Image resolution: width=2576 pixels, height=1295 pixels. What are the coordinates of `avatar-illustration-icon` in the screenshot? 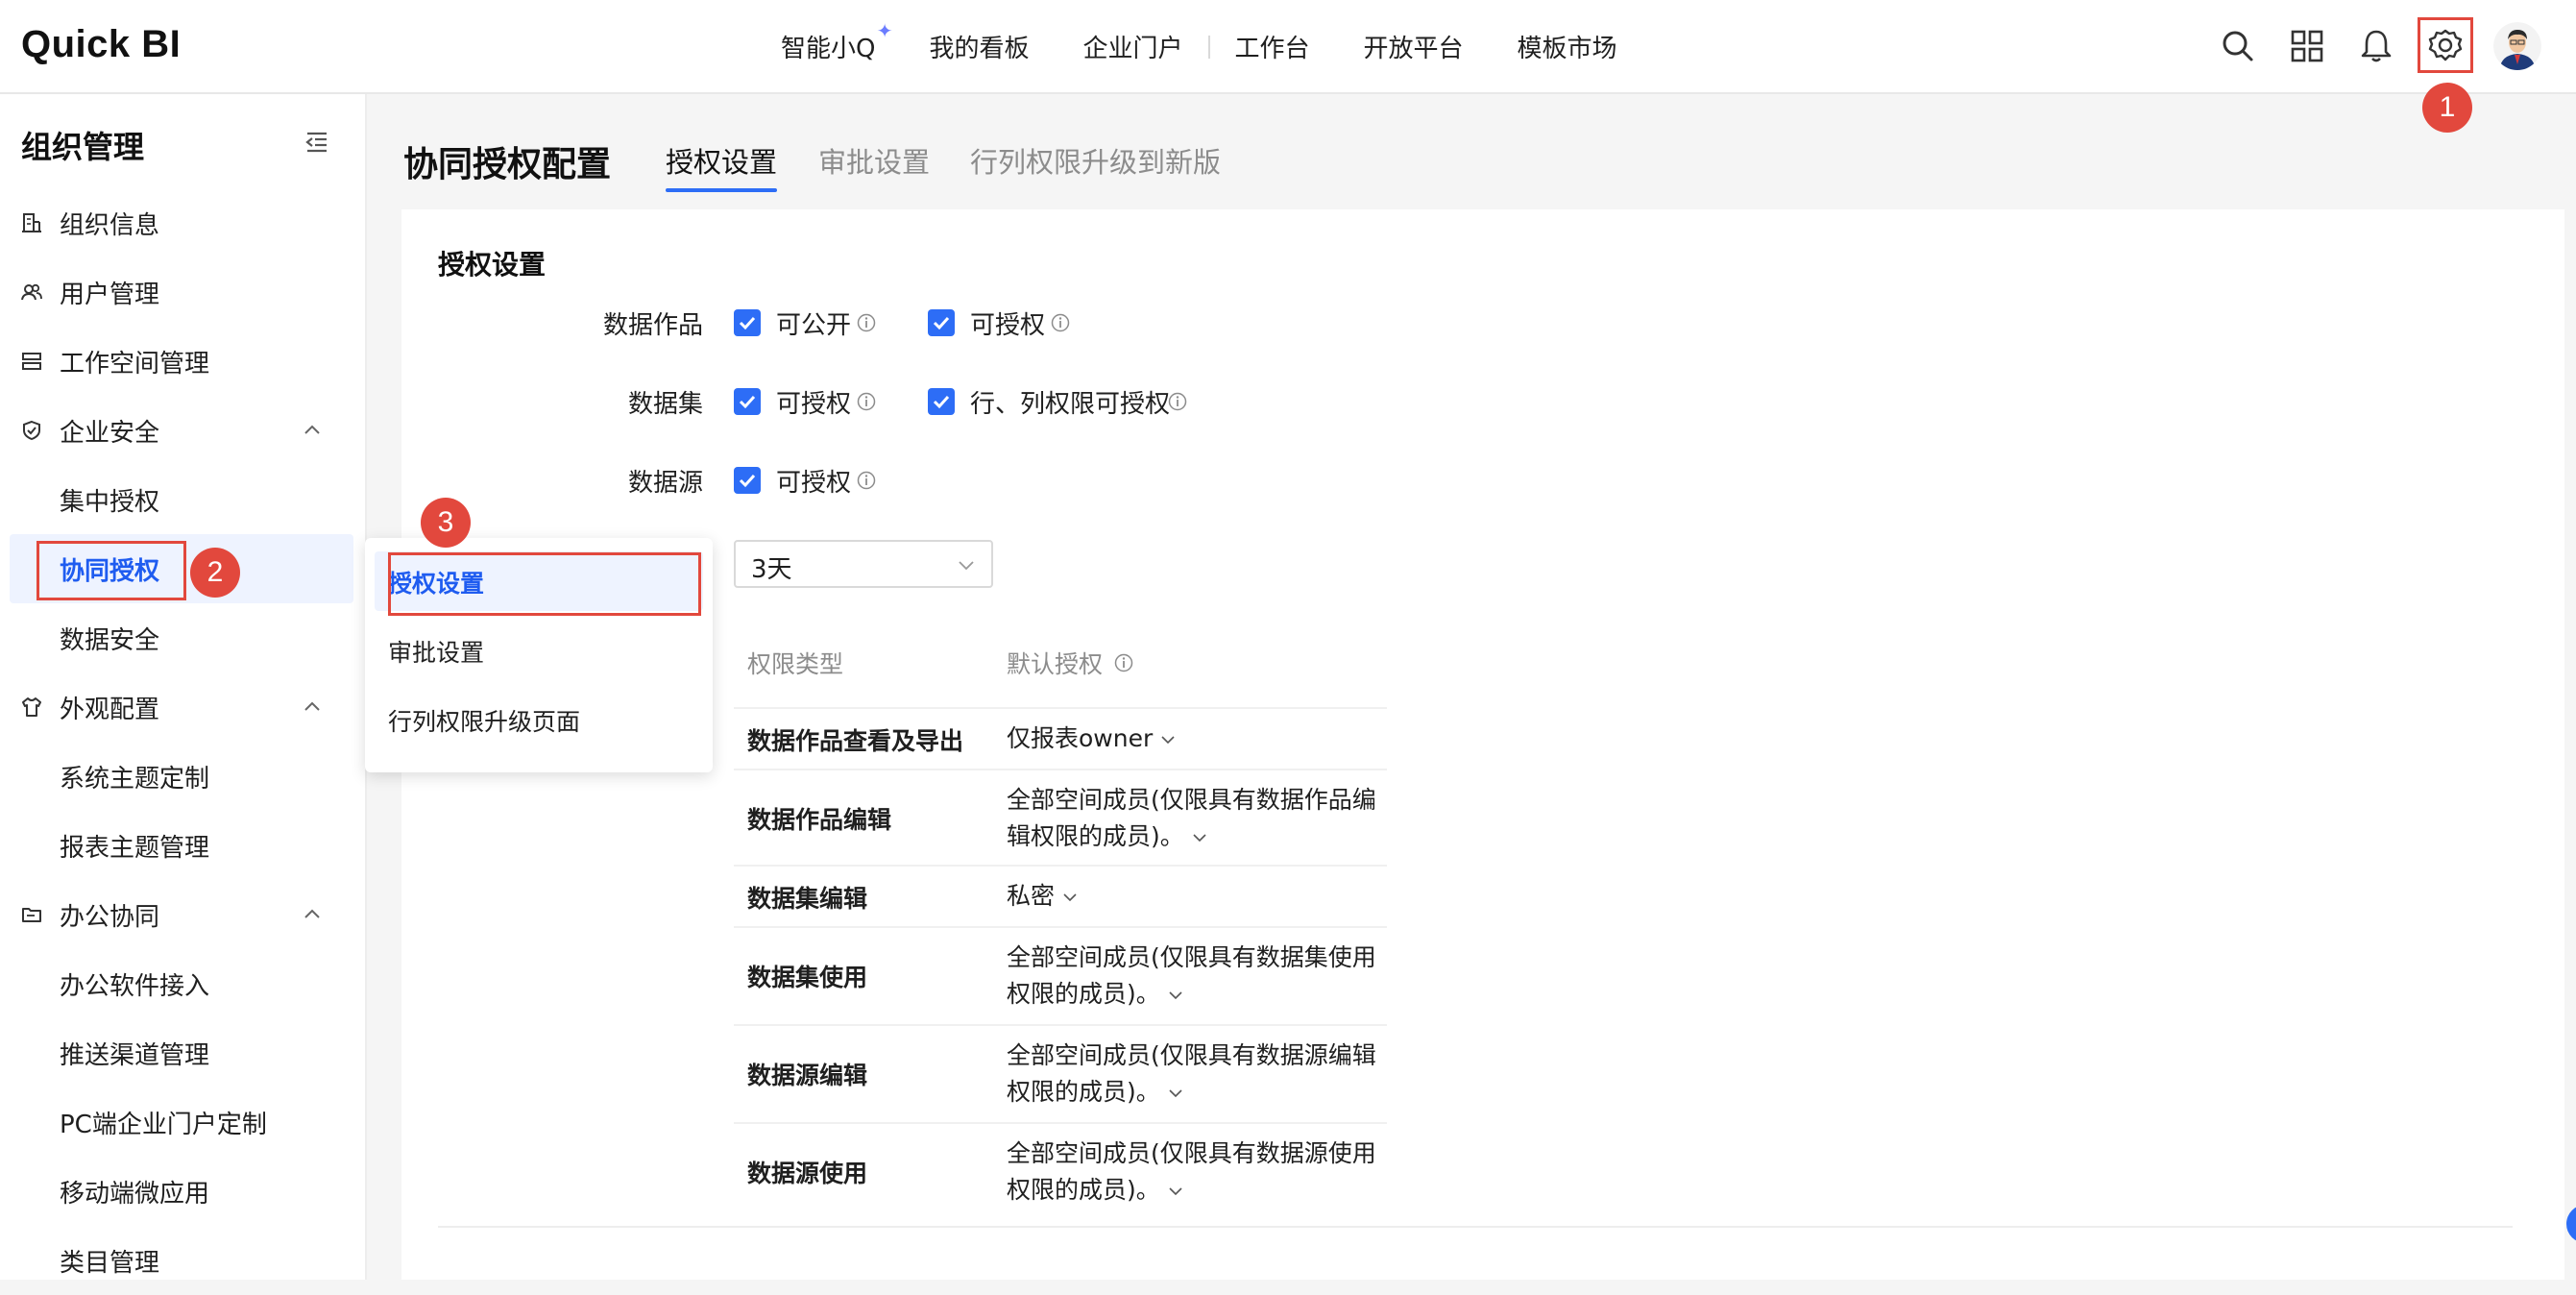 It's located at (2517, 46).